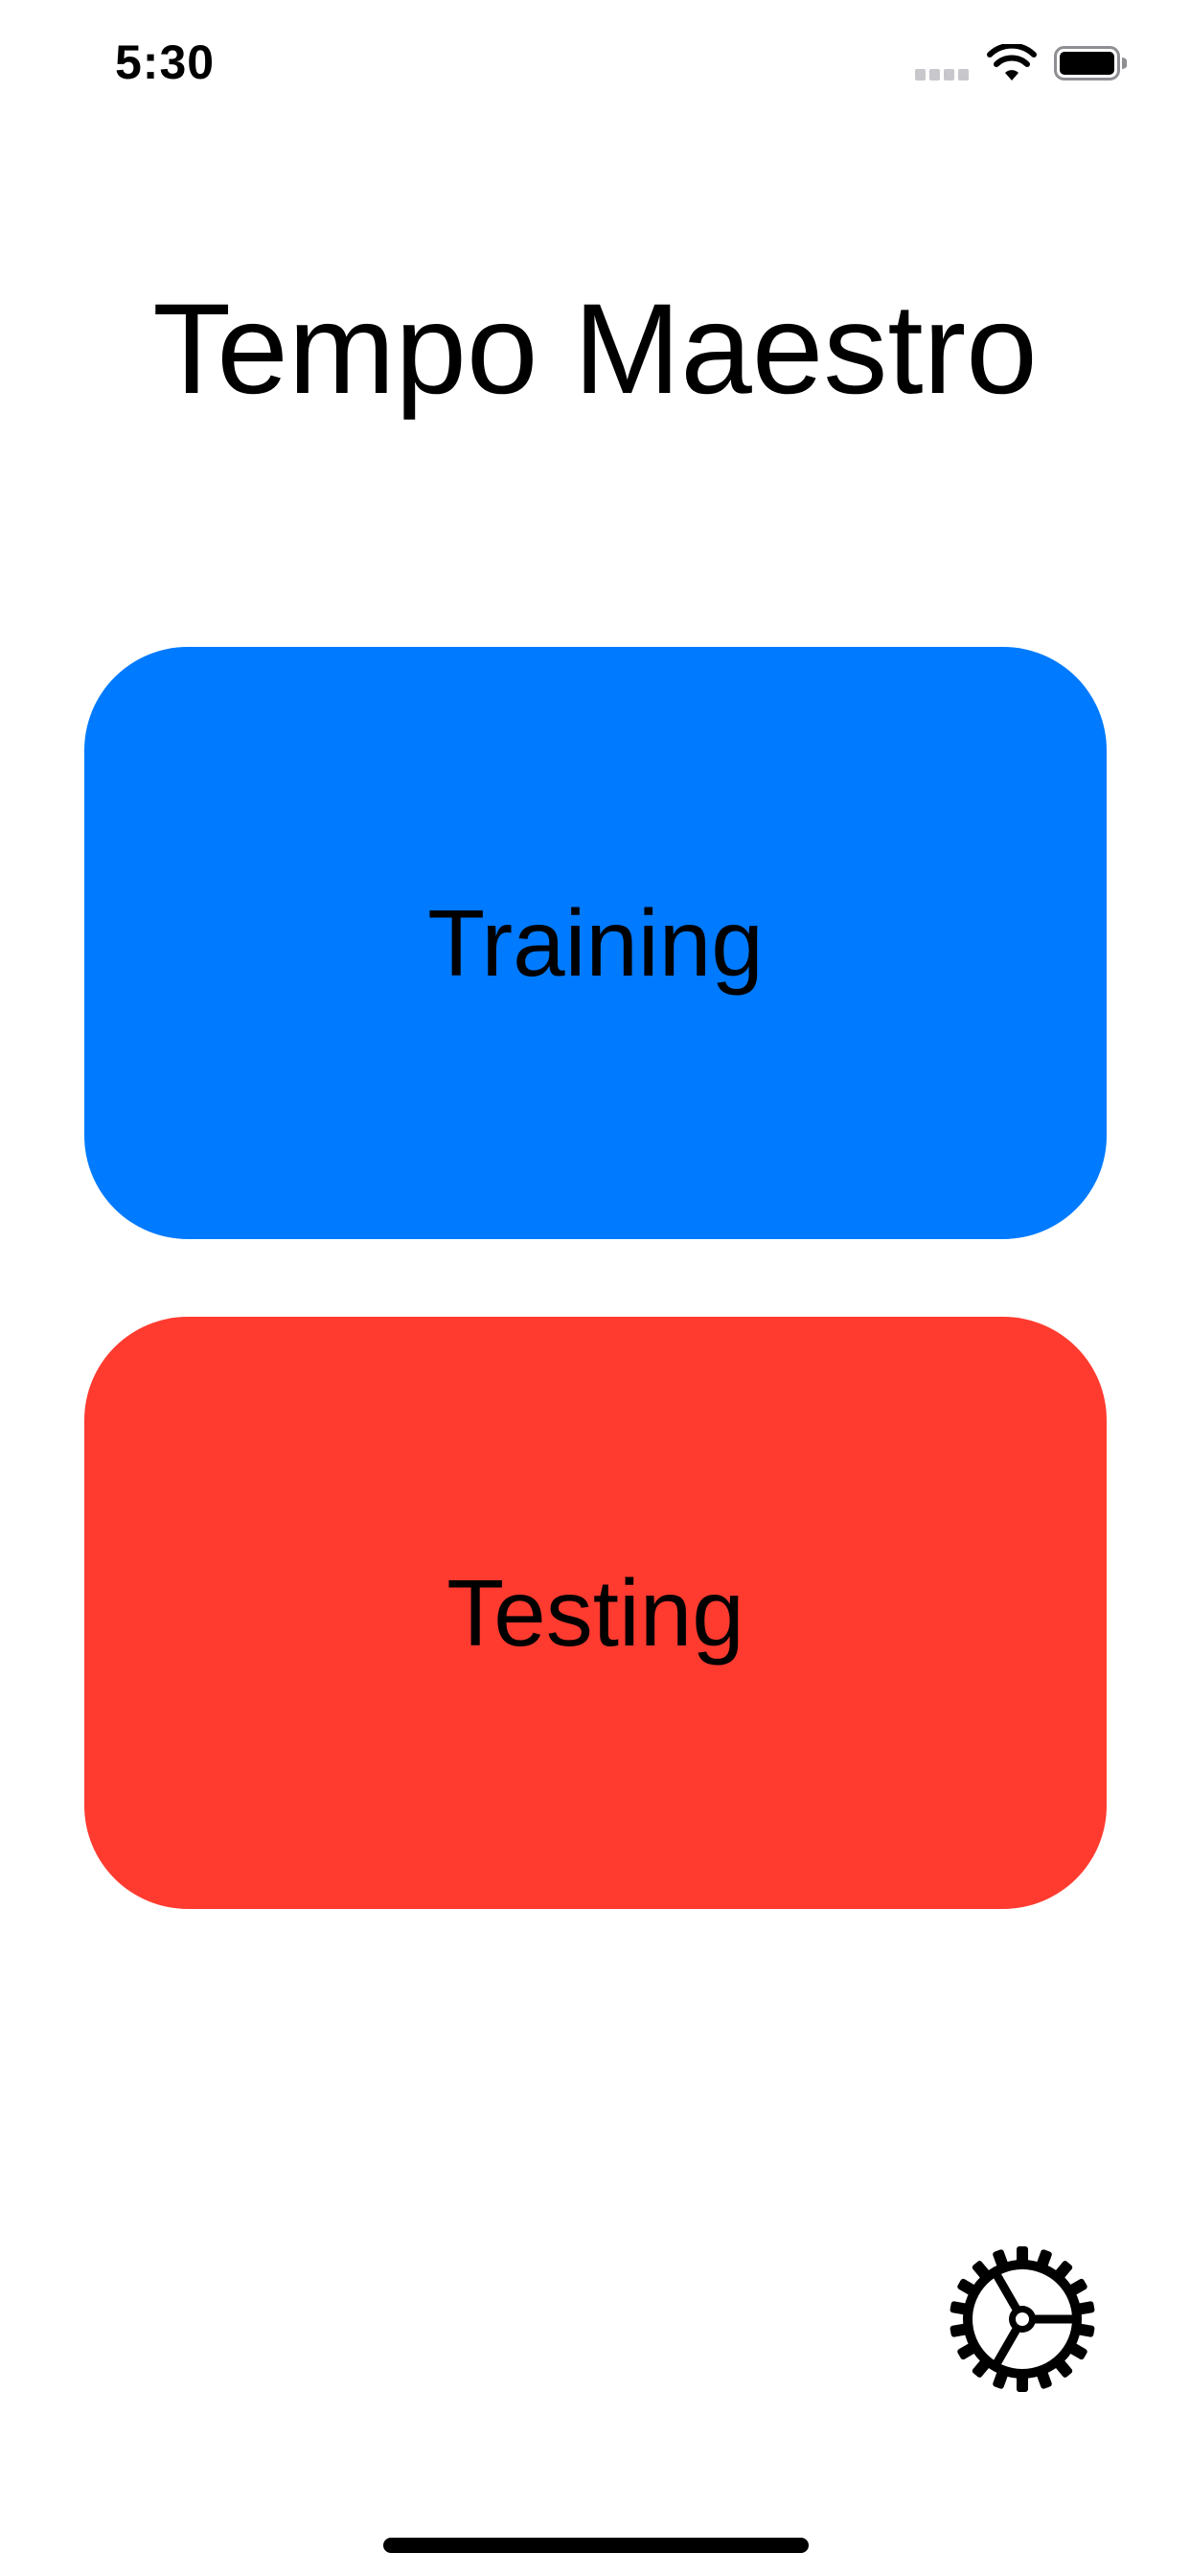  I want to click on status-time: 5:30, so click(166, 62).